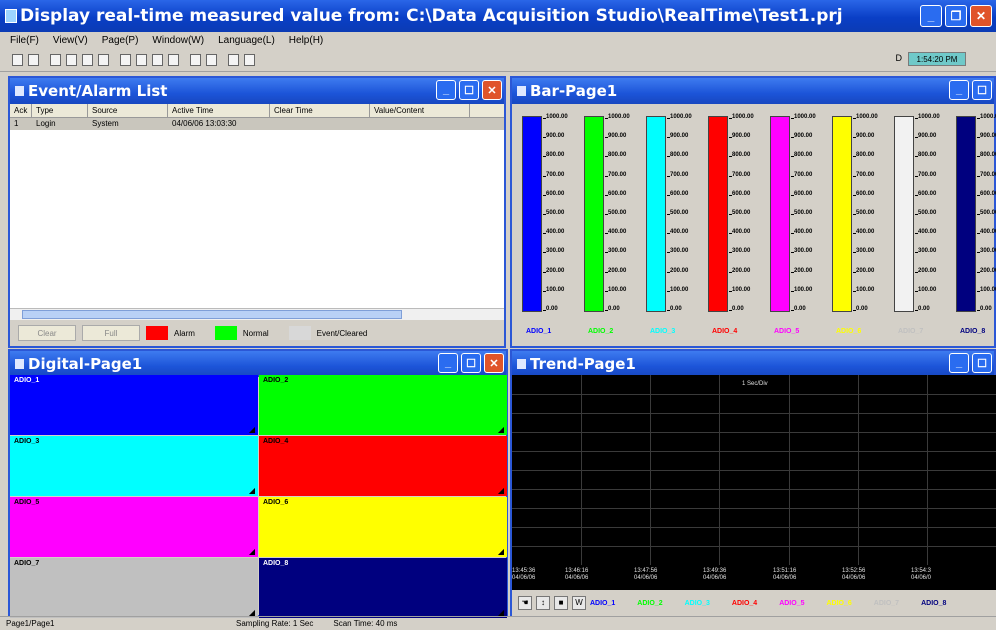 The image size is (996, 630). What do you see at coordinates (383, 527) in the screenshot?
I see `digital-cell: ADIO_6 ◢` at bounding box center [383, 527].